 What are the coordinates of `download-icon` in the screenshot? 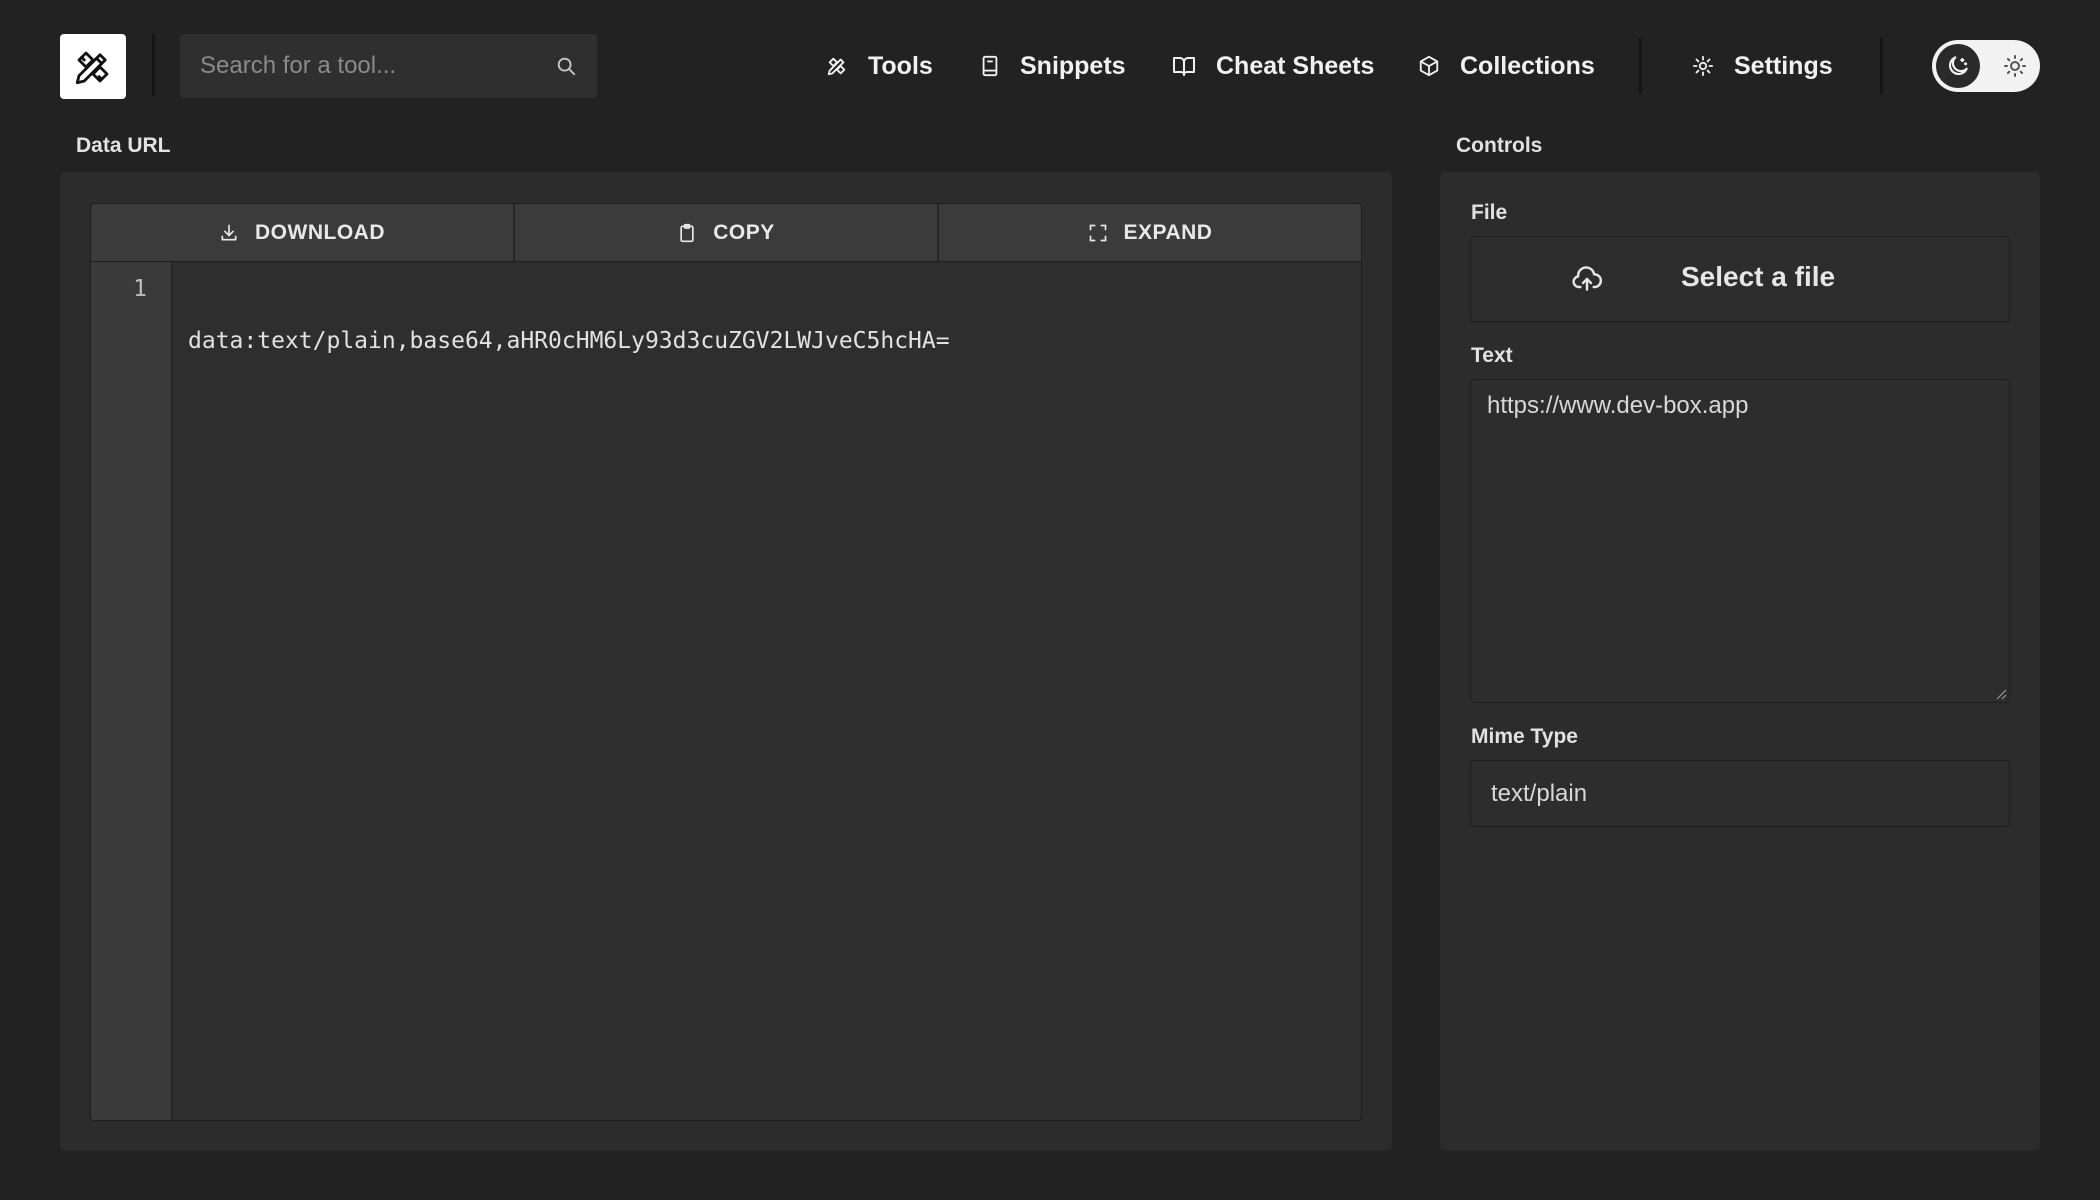 It's located at (229, 232).